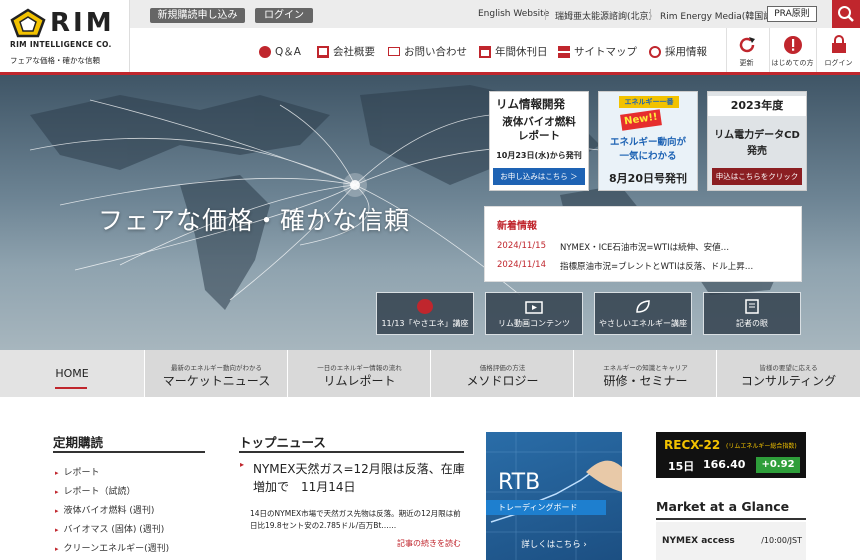  I want to click on korean-link: Rim Energy Media(韓国語), so click(718, 15).